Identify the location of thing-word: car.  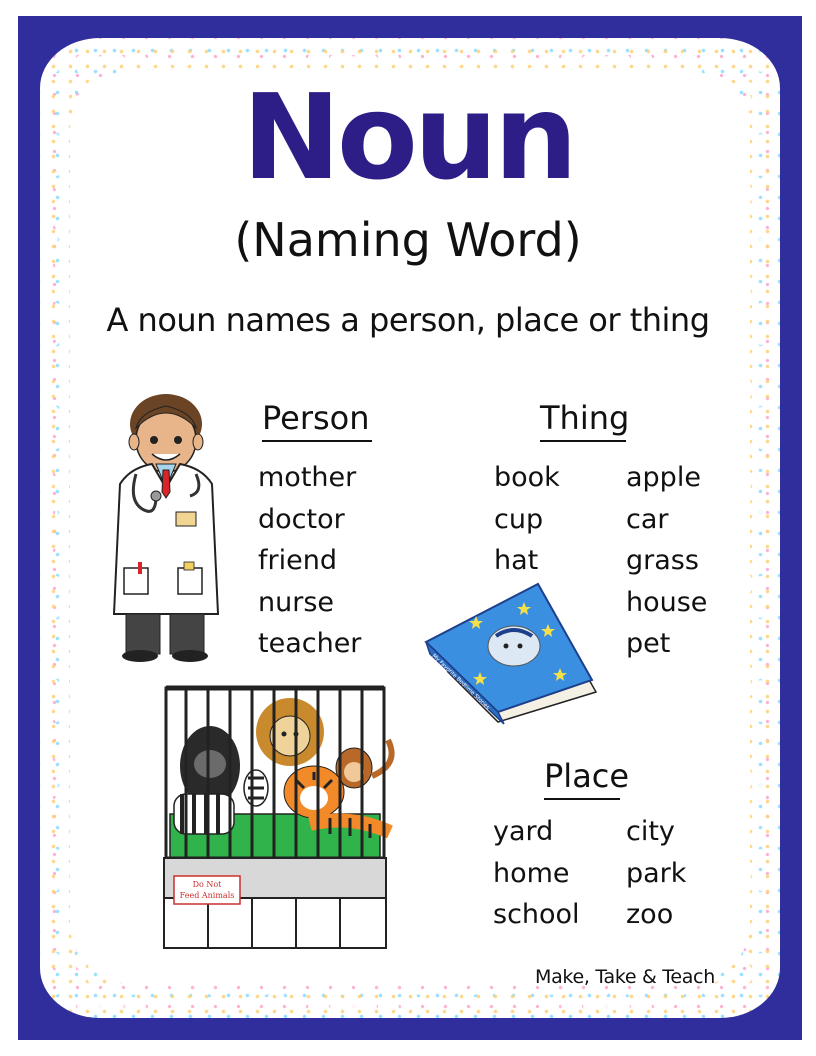
(647, 519).